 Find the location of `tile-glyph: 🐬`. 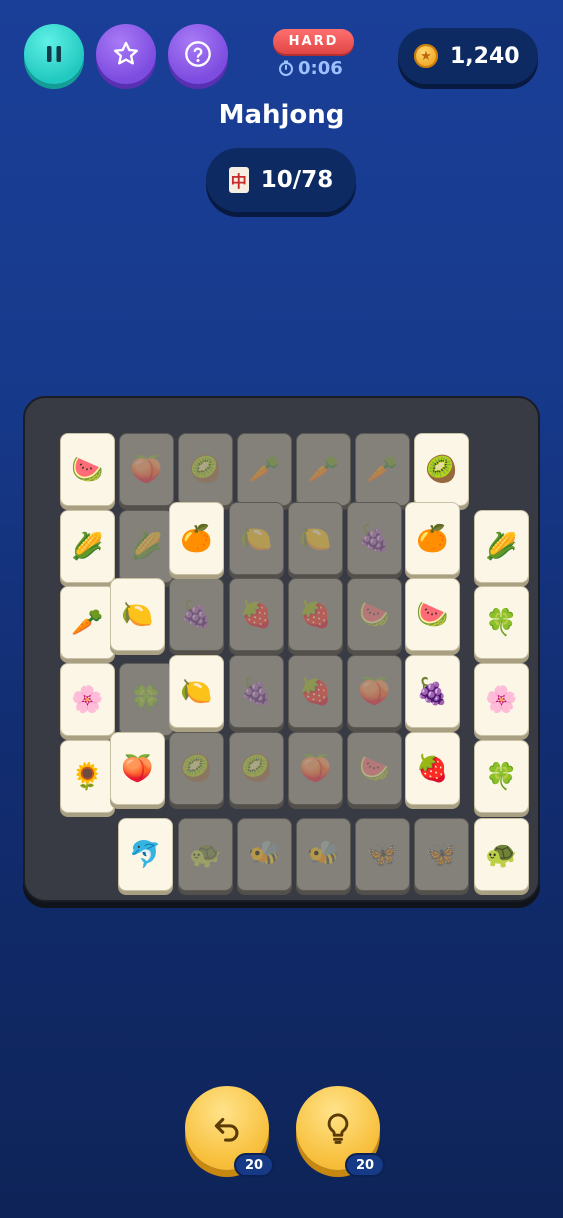

tile-glyph: 🐬 is located at coordinates (145, 854).